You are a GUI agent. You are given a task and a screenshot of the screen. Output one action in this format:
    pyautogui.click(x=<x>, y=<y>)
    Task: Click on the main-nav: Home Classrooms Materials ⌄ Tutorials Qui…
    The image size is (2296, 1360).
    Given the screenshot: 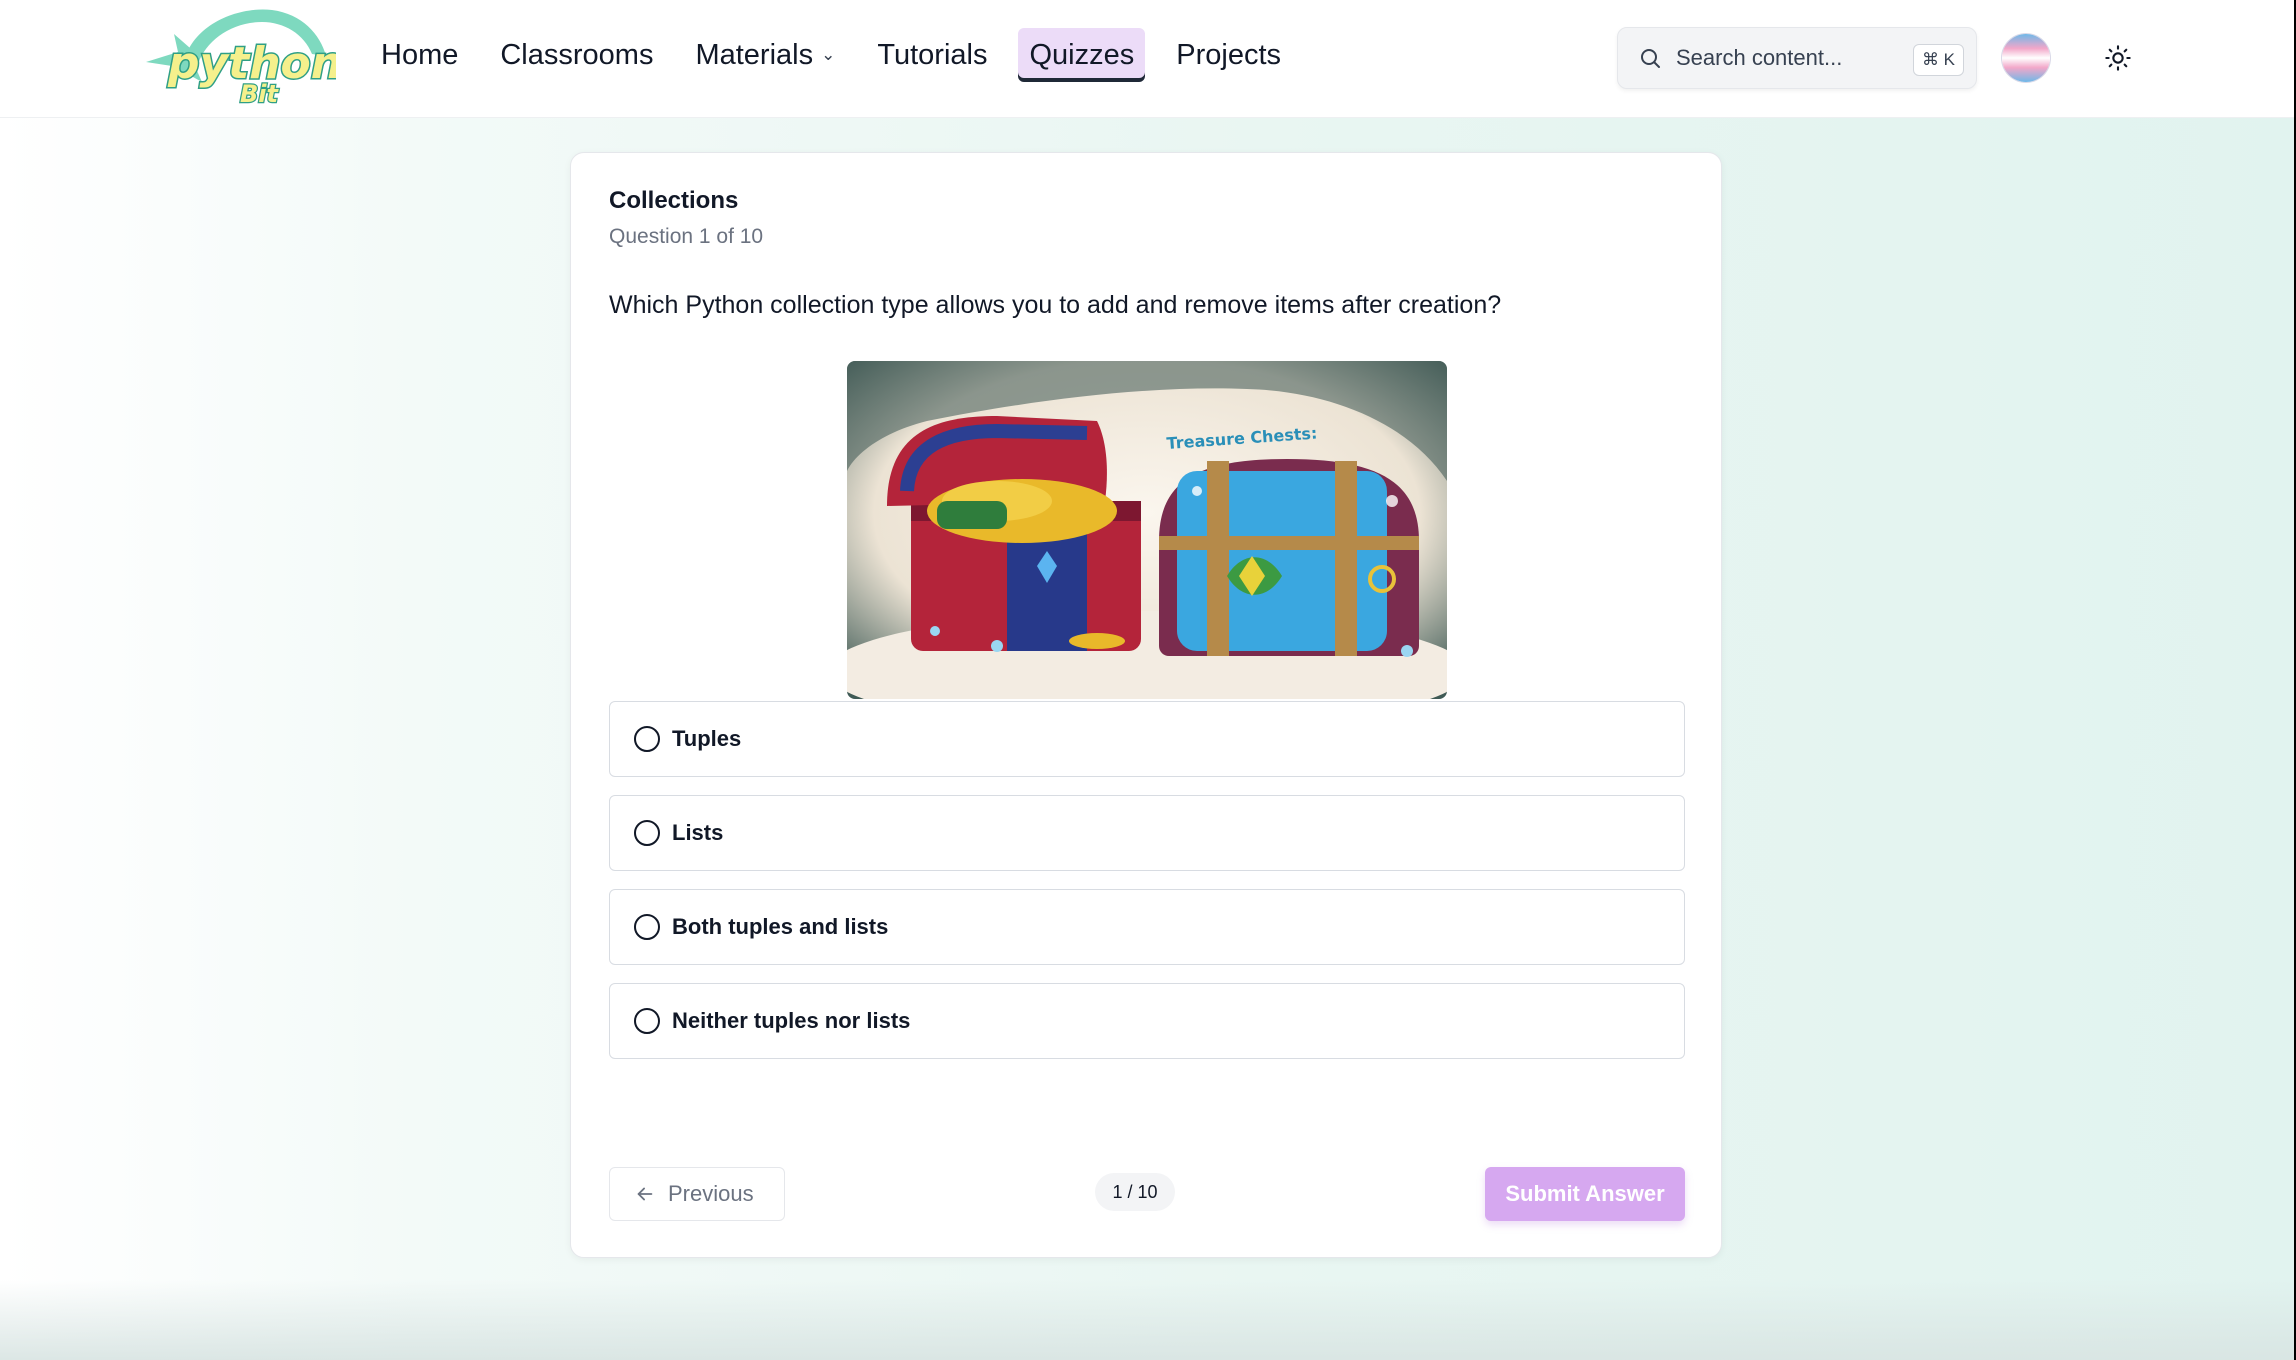 What is the action you would take?
    pyautogui.click(x=841, y=55)
    